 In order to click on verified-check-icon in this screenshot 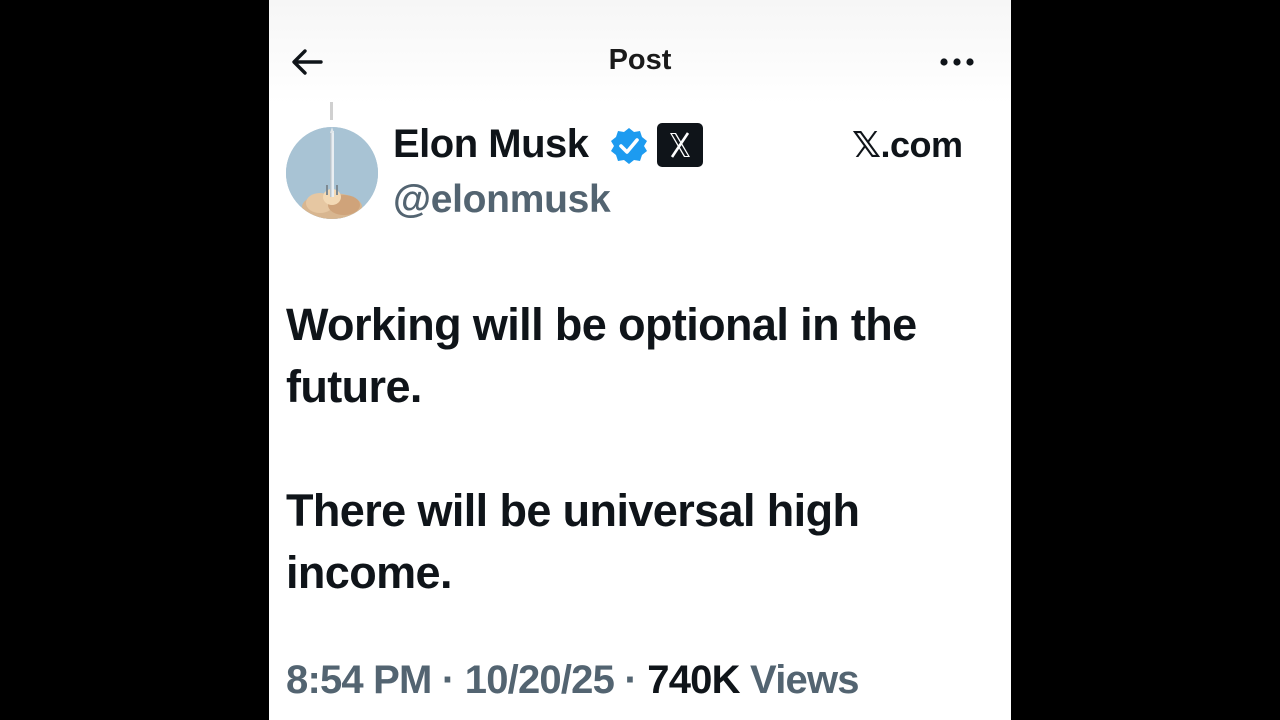, I will do `click(629, 146)`.